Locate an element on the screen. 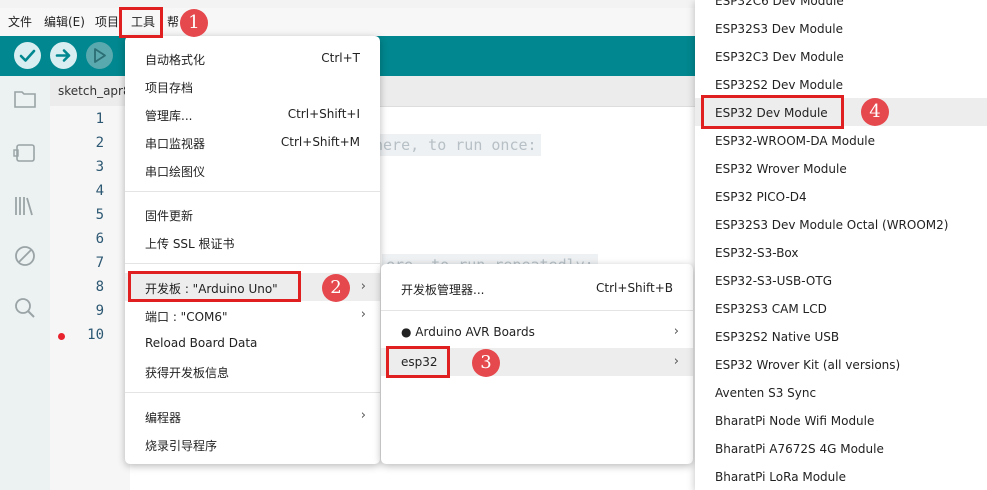  menu-item-label: 串口监视器 is located at coordinates (175, 144).